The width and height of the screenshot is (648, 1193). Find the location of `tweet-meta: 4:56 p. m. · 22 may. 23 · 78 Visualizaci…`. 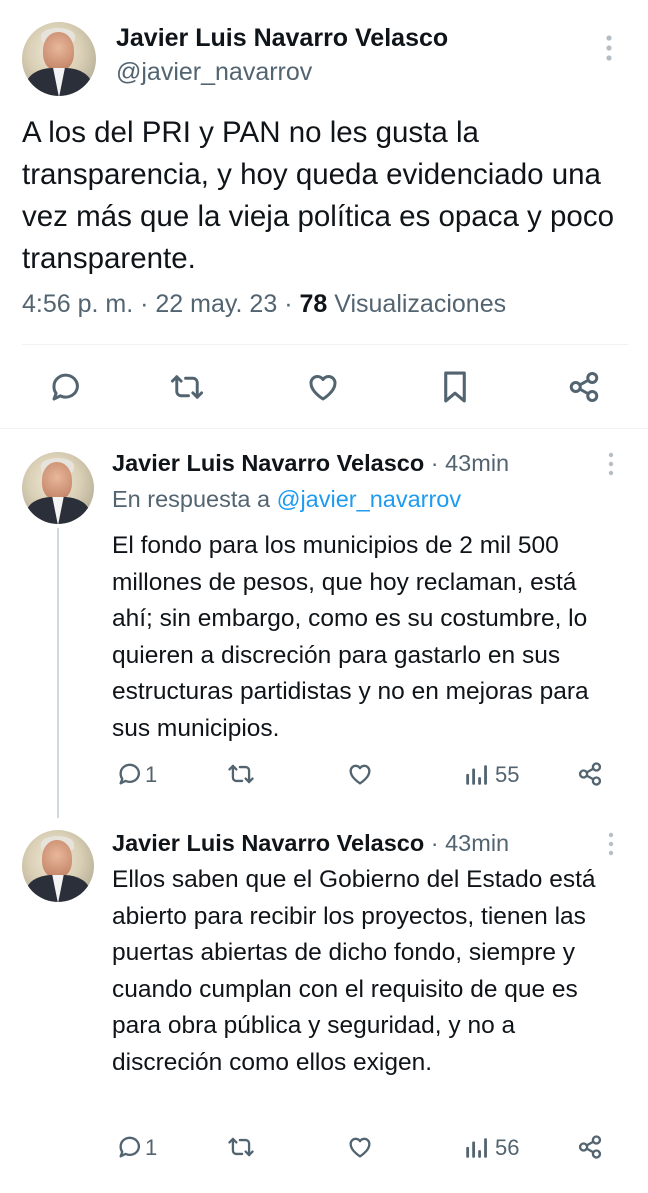

tweet-meta: 4:56 p. m. · 22 may. 23 · 78 Visualizaci… is located at coordinates (264, 304).